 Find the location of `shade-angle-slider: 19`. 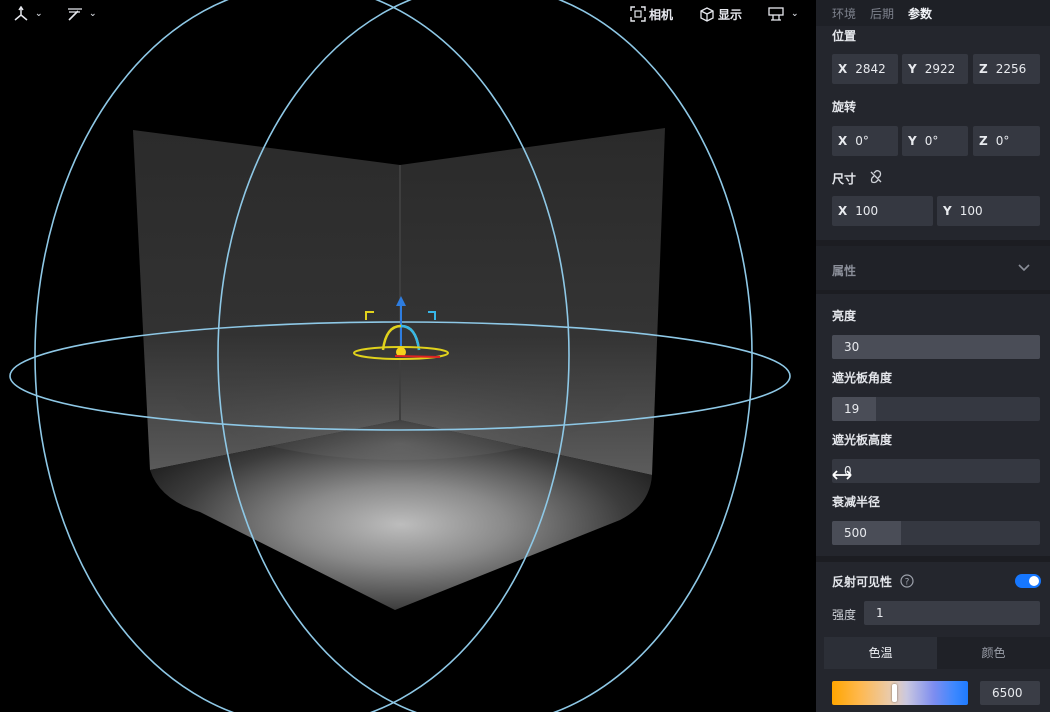

shade-angle-slider: 19 is located at coordinates (936, 409).